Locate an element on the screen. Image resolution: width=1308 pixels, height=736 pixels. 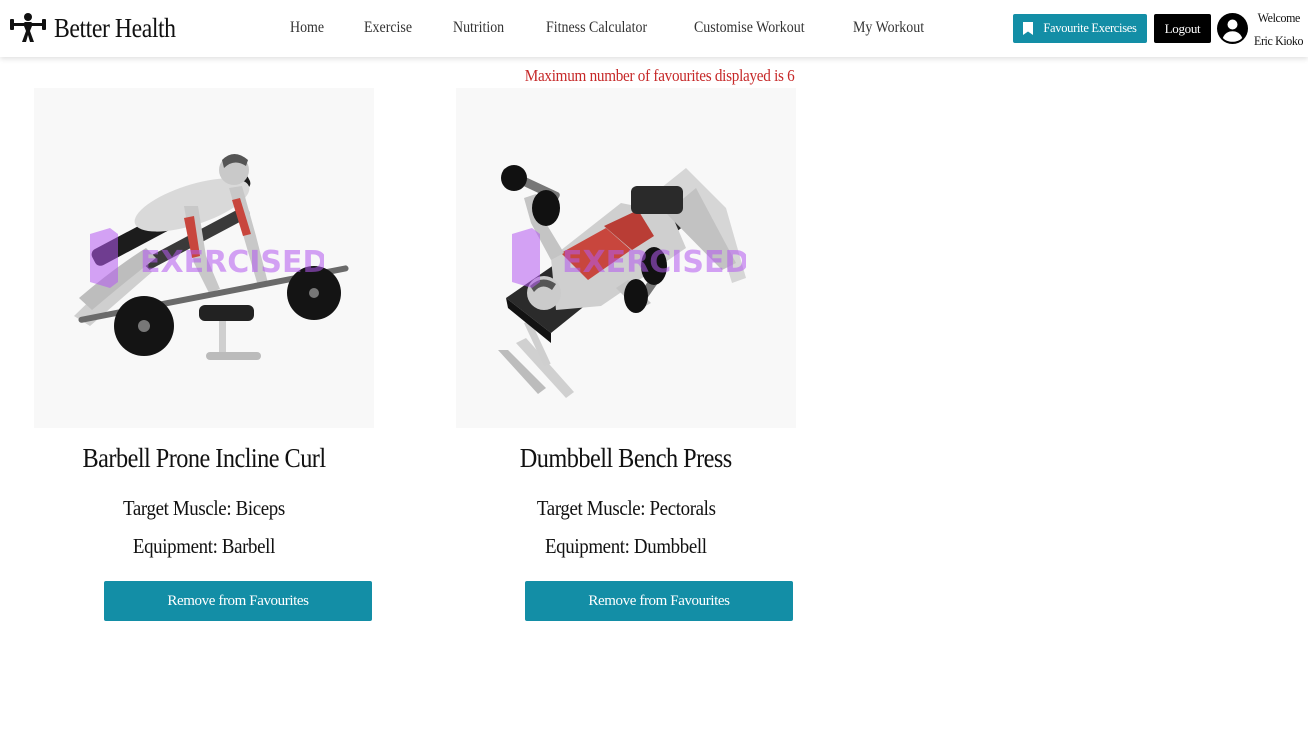
exercise-title-text: Dumbbell Bench Press is located at coordinates (626, 458).